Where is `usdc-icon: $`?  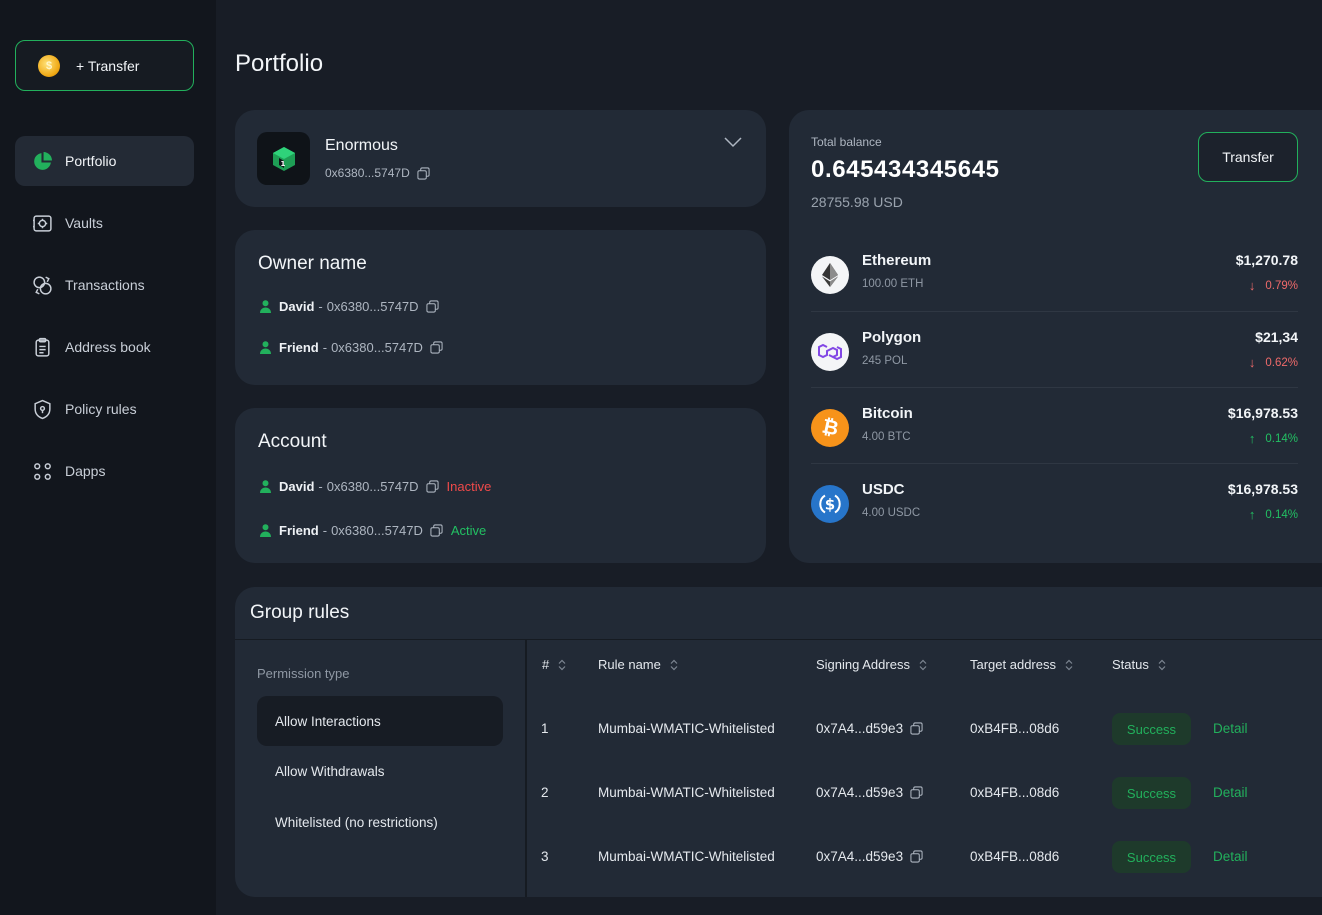 usdc-icon: $ is located at coordinates (830, 504).